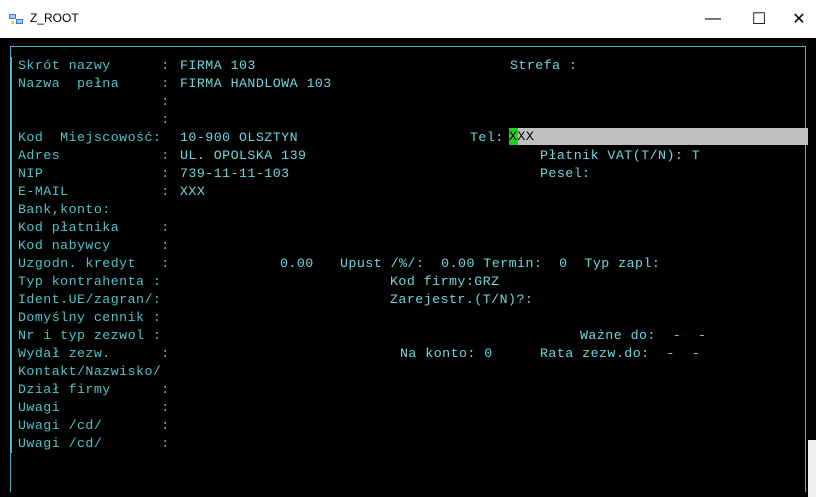  What do you see at coordinates (812, 468) in the screenshot?
I see `scrollbar-thumb` at bounding box center [812, 468].